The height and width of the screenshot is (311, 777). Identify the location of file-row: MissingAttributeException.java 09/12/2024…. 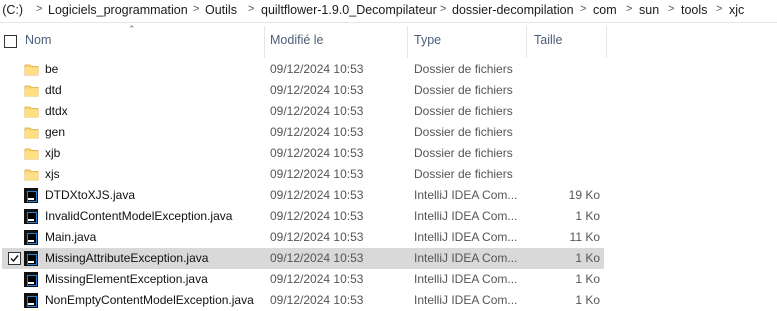
(388, 258).